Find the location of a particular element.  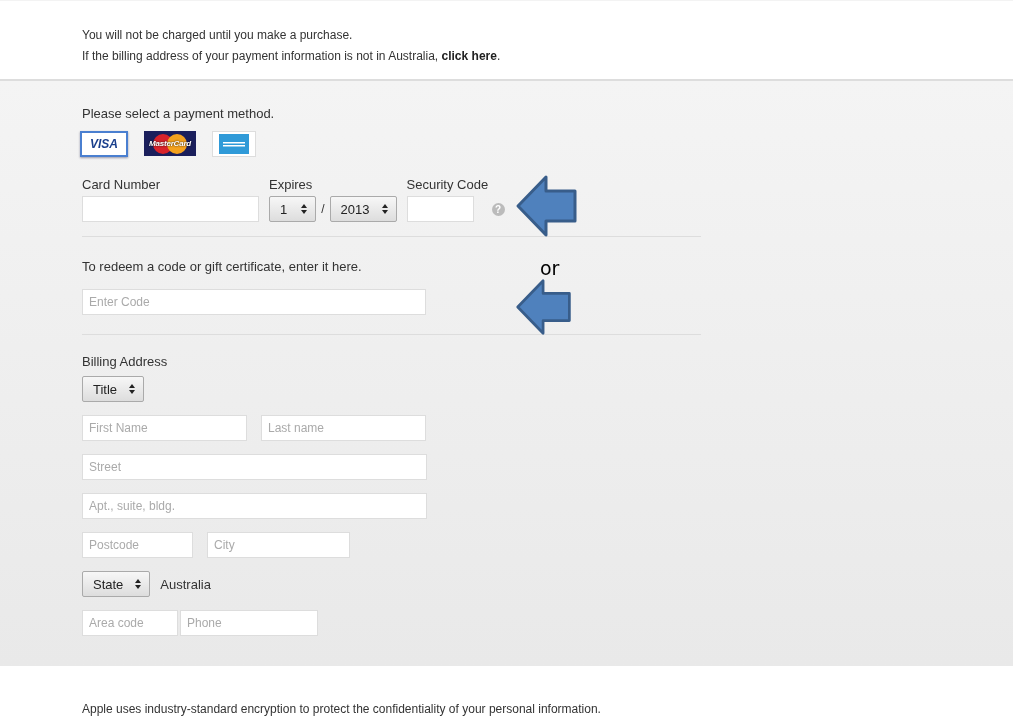

select-dropdown: 2013 is located at coordinates (363, 209).